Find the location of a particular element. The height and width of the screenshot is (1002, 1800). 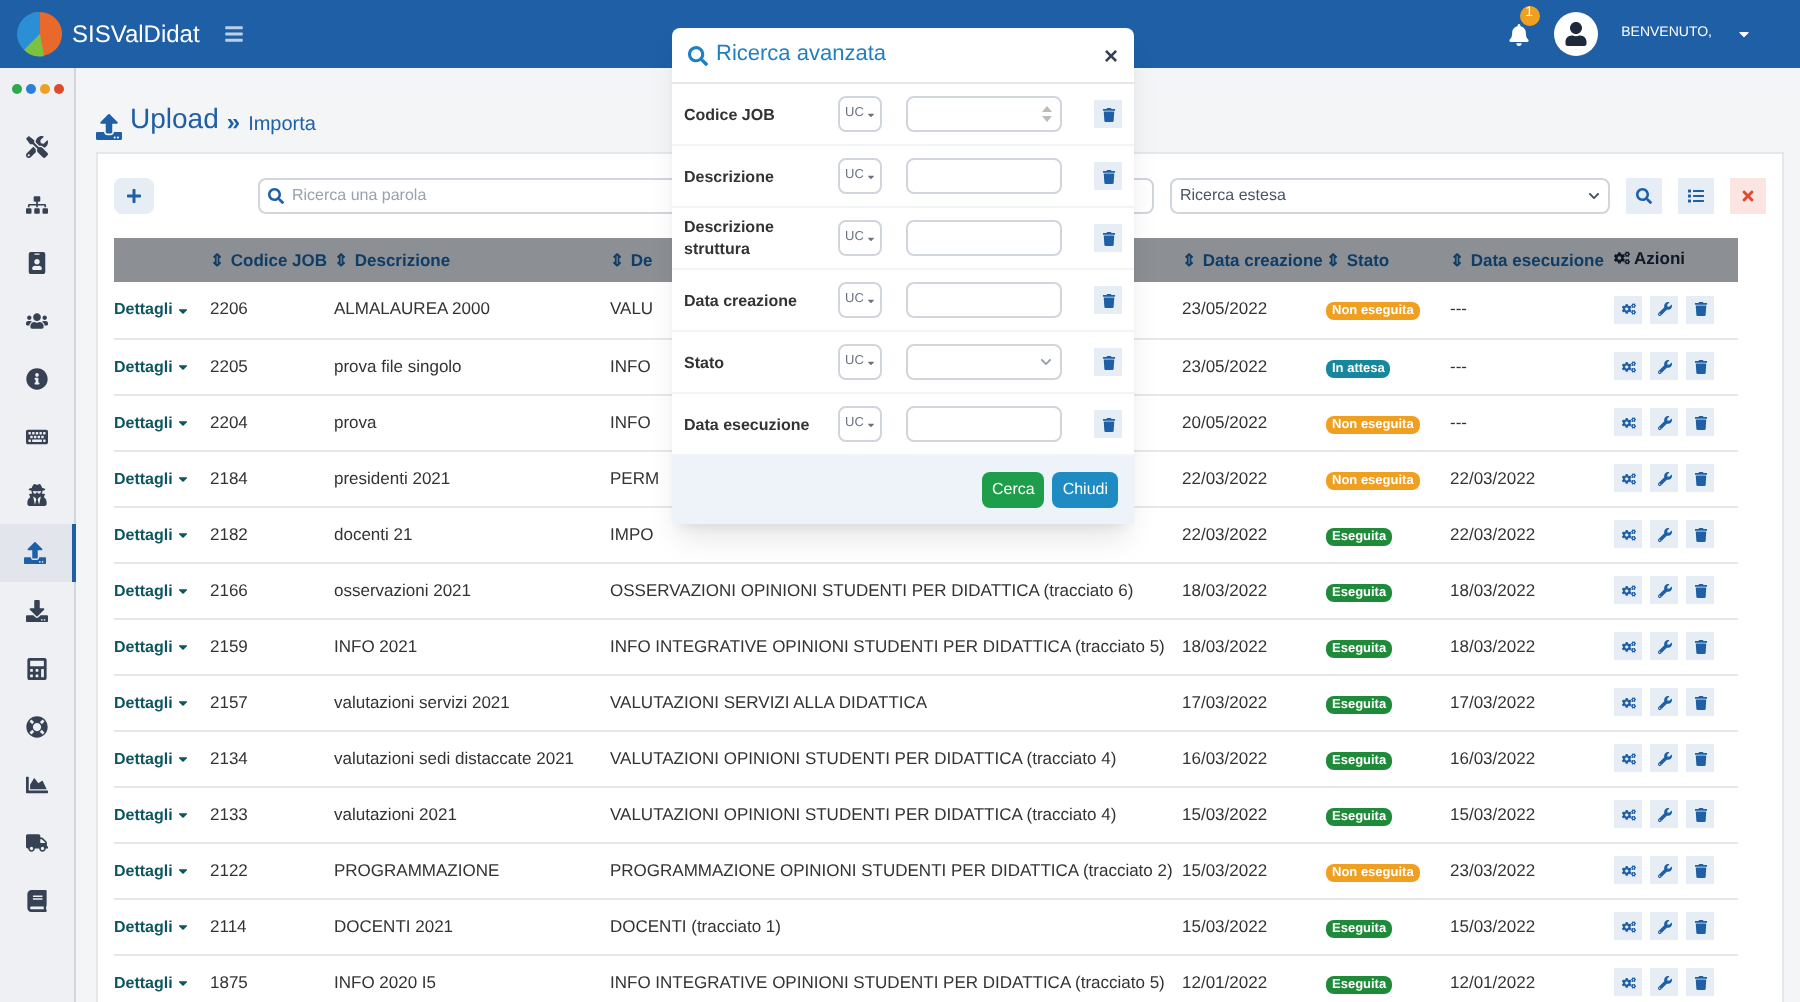

table-cell: DOCENTI (tracciato 1) is located at coordinates (695, 925).